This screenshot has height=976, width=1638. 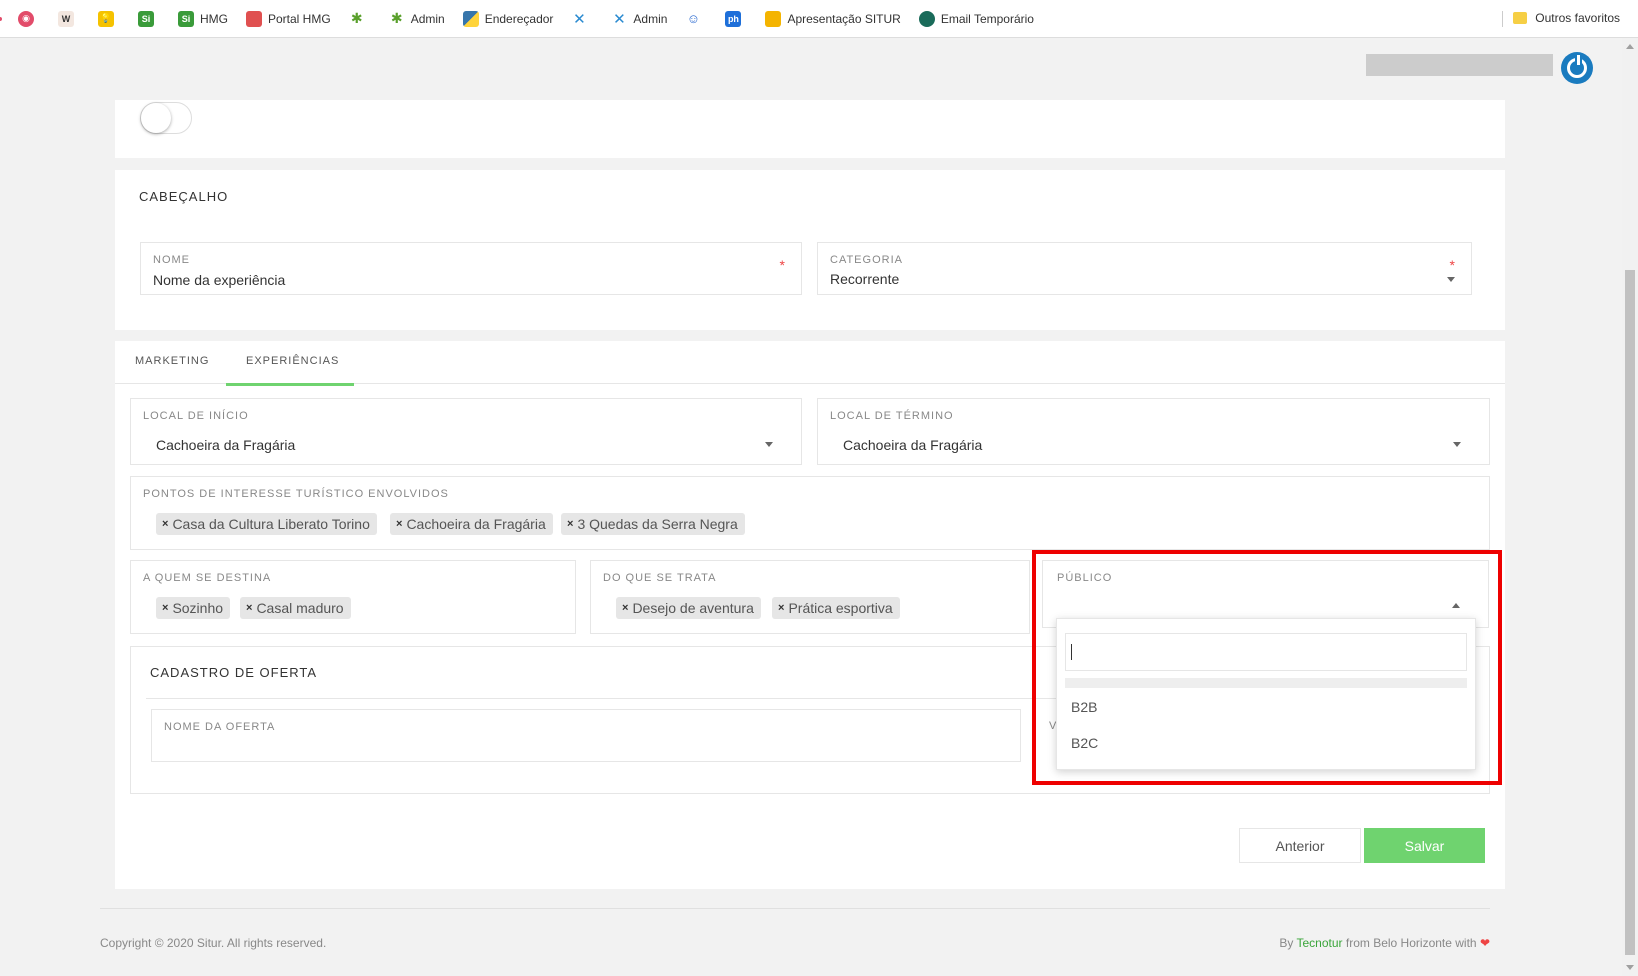 What do you see at coordinates (1, 18) in the screenshot?
I see `red-dot-icon` at bounding box center [1, 18].